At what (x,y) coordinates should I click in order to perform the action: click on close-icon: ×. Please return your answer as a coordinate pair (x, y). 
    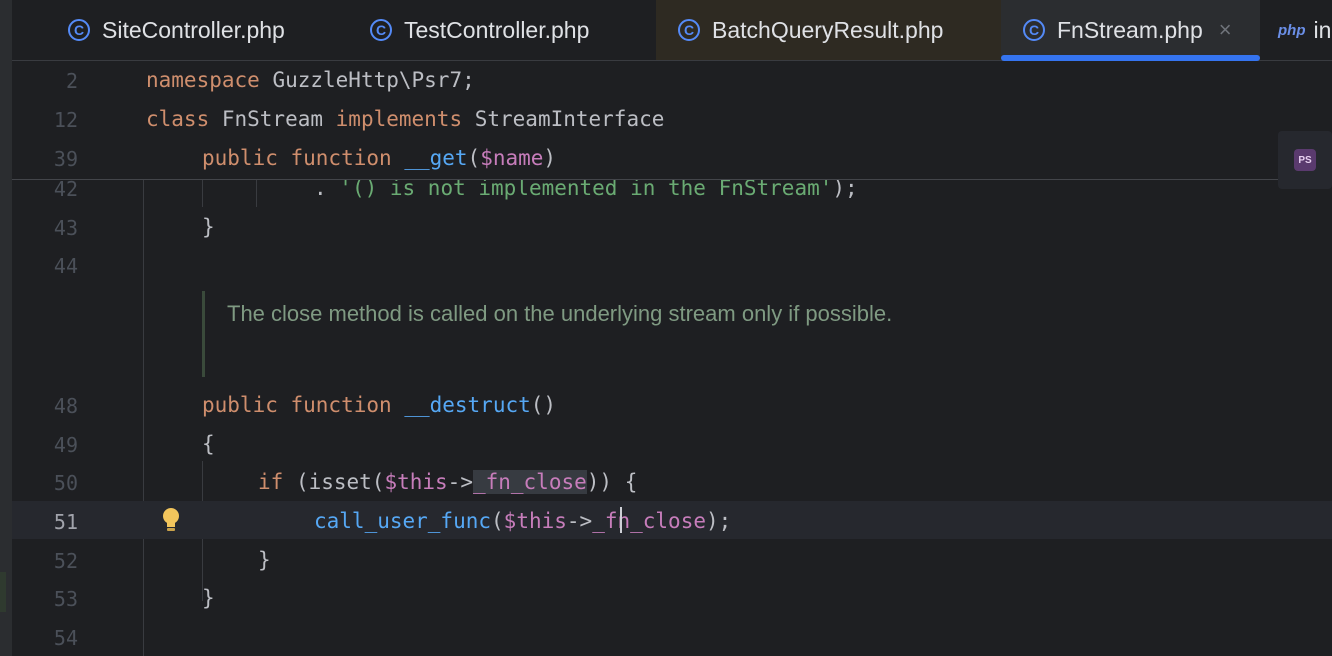
    Looking at the image, I should click on (1225, 30).